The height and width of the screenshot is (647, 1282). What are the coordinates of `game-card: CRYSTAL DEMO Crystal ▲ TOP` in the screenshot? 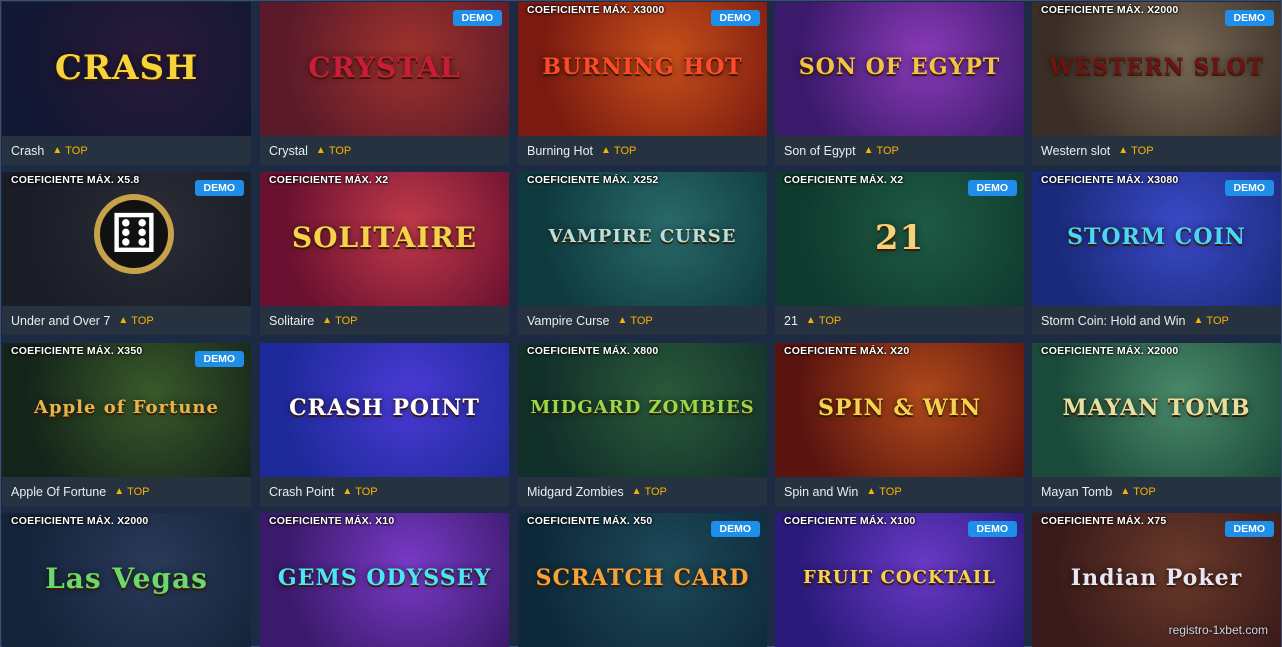 It's located at (384, 83).